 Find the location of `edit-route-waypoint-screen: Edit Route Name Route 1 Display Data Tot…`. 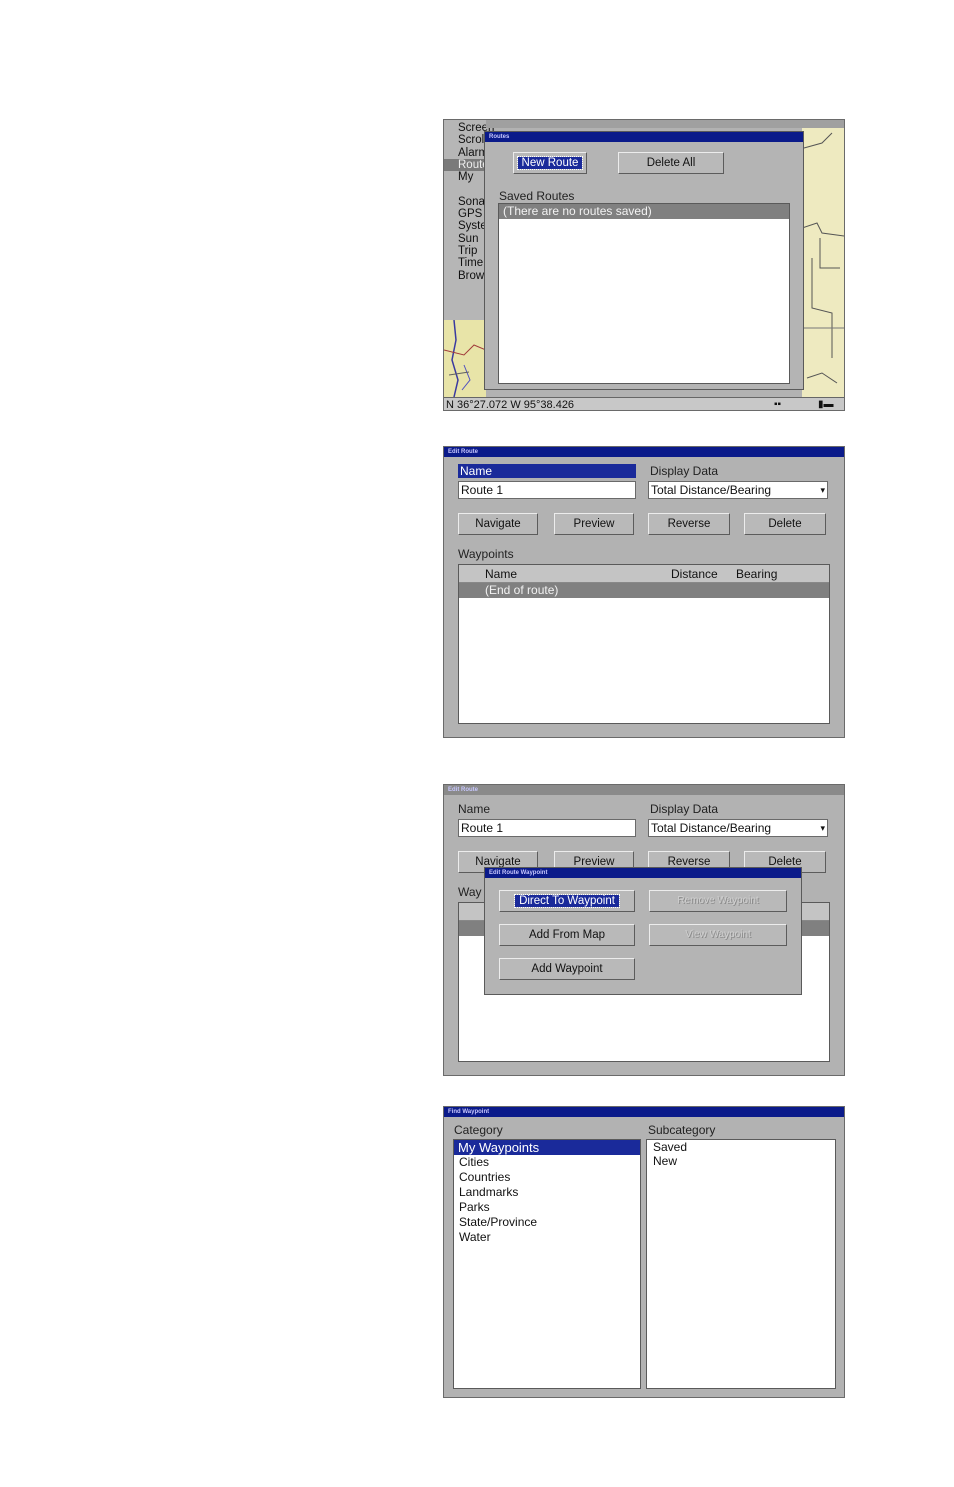

edit-route-waypoint-screen: Edit Route Name Route 1 Display Data Tot… is located at coordinates (644, 930).